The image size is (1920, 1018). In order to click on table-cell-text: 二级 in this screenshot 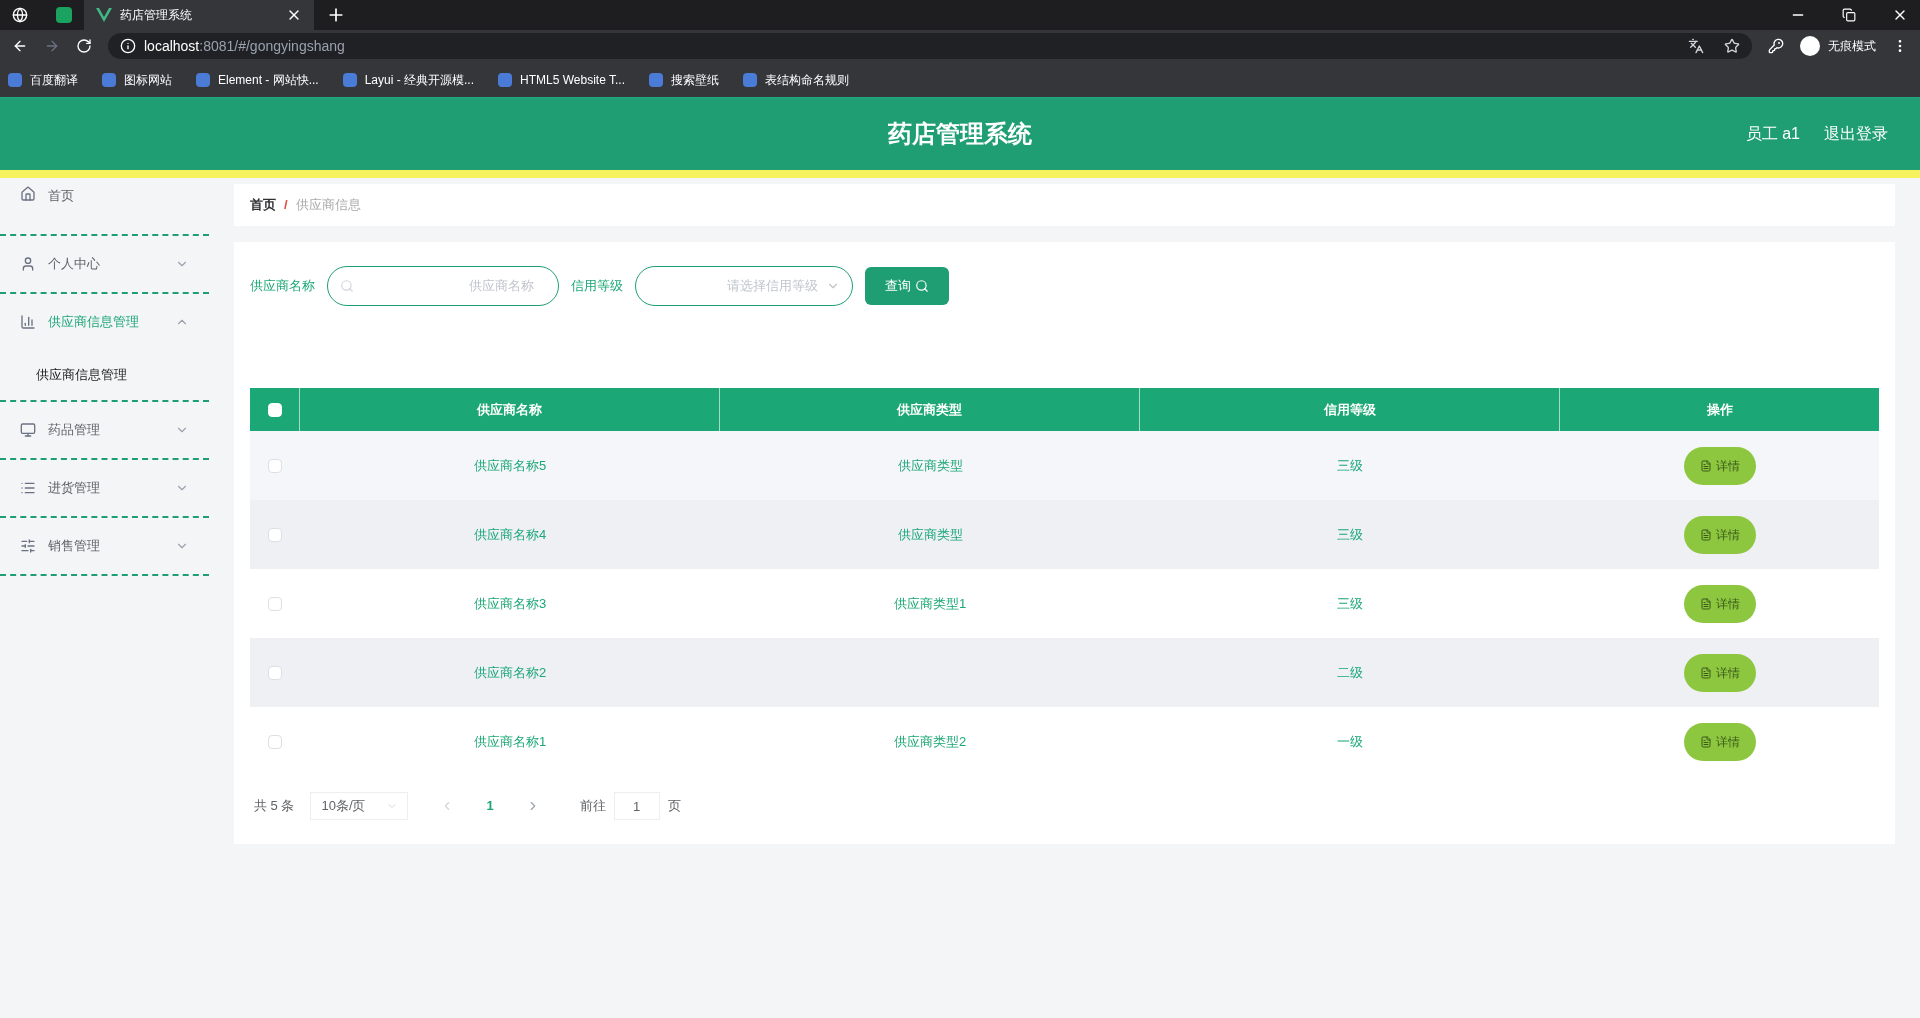, I will do `click(1350, 672)`.